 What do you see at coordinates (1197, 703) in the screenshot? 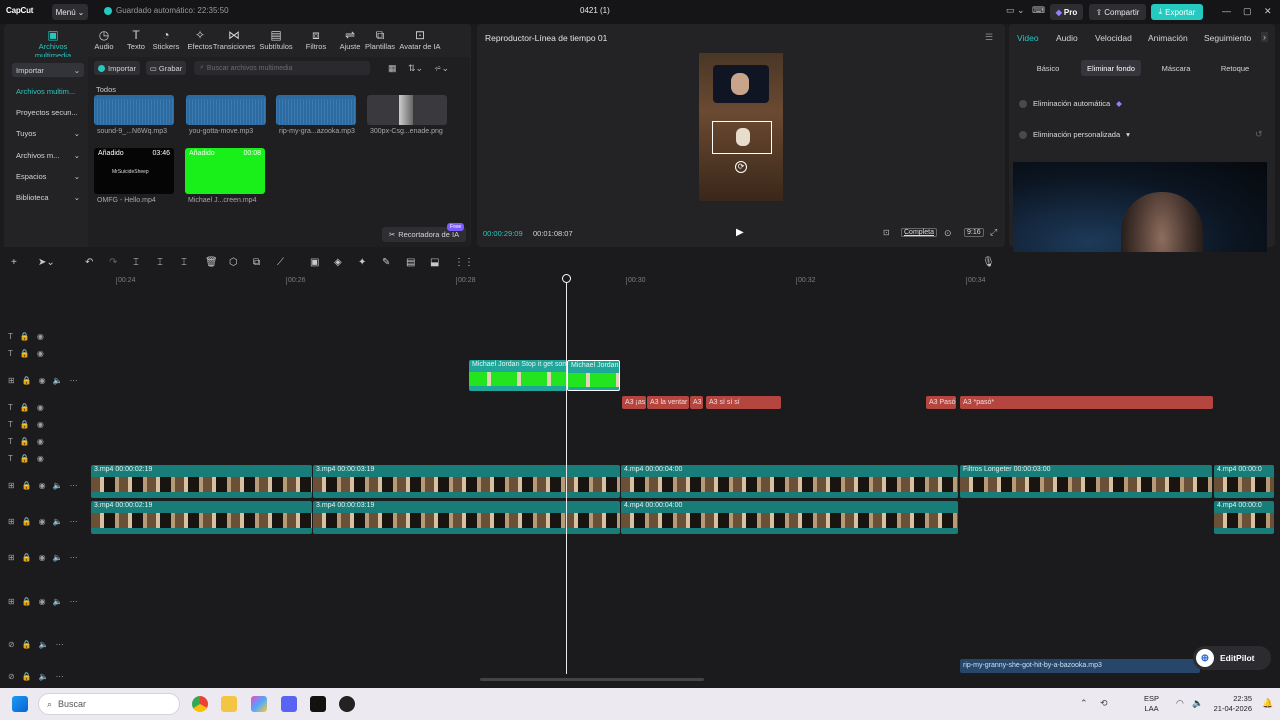
I see `volume-icon: 🔈` at bounding box center [1197, 703].